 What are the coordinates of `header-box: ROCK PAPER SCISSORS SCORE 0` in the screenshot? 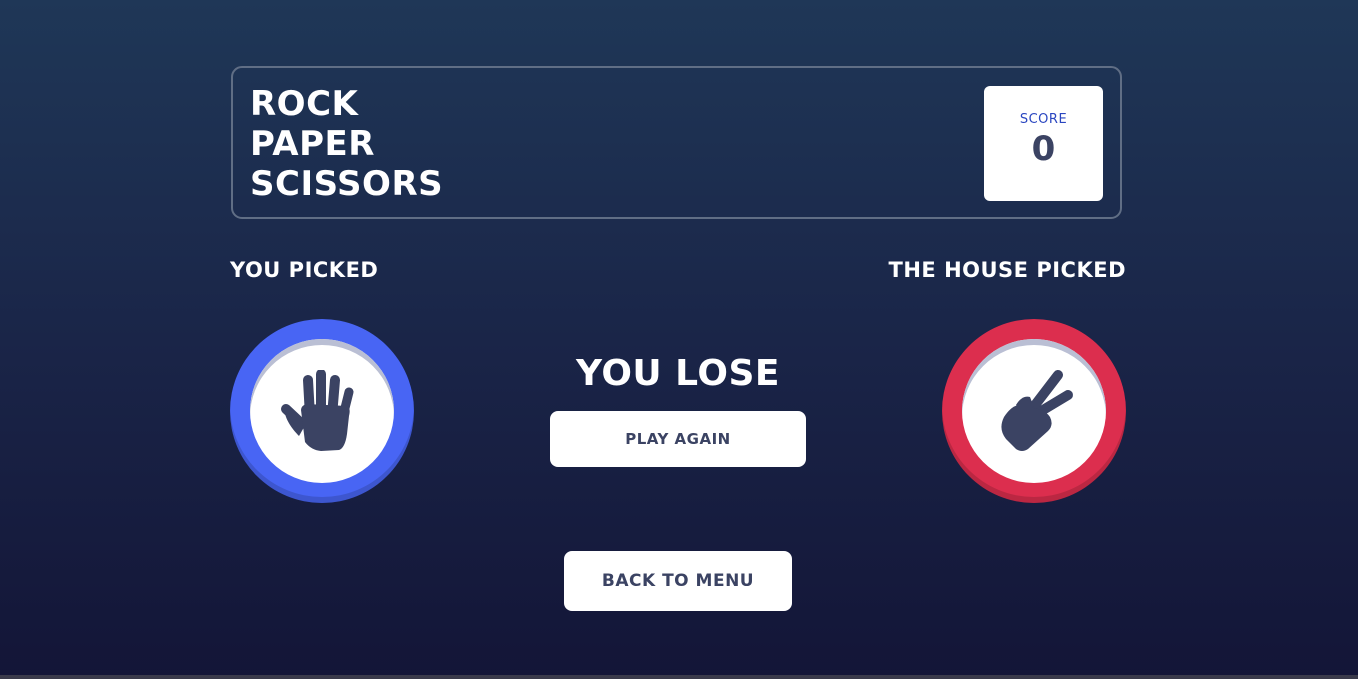 It's located at (676, 142).